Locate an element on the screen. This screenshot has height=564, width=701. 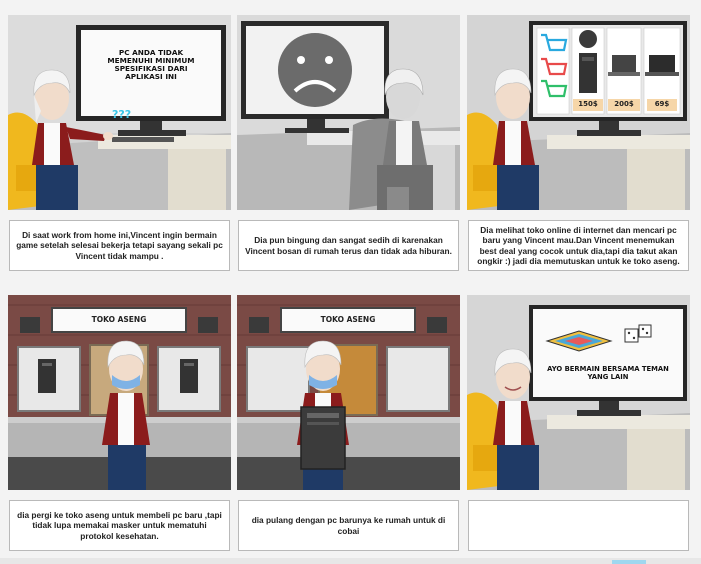
panel-3: 150$ 200$ 69$ is located at coordinates (578, 112).